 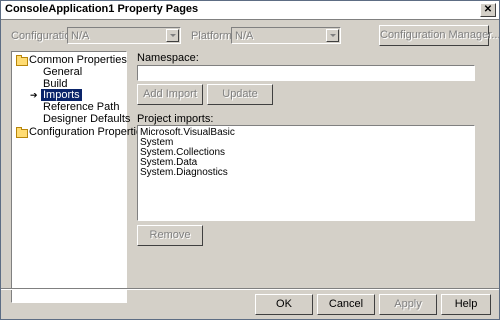 What do you see at coordinates (175, 119) in the screenshot?
I see `project-imports-label: Project imports:` at bounding box center [175, 119].